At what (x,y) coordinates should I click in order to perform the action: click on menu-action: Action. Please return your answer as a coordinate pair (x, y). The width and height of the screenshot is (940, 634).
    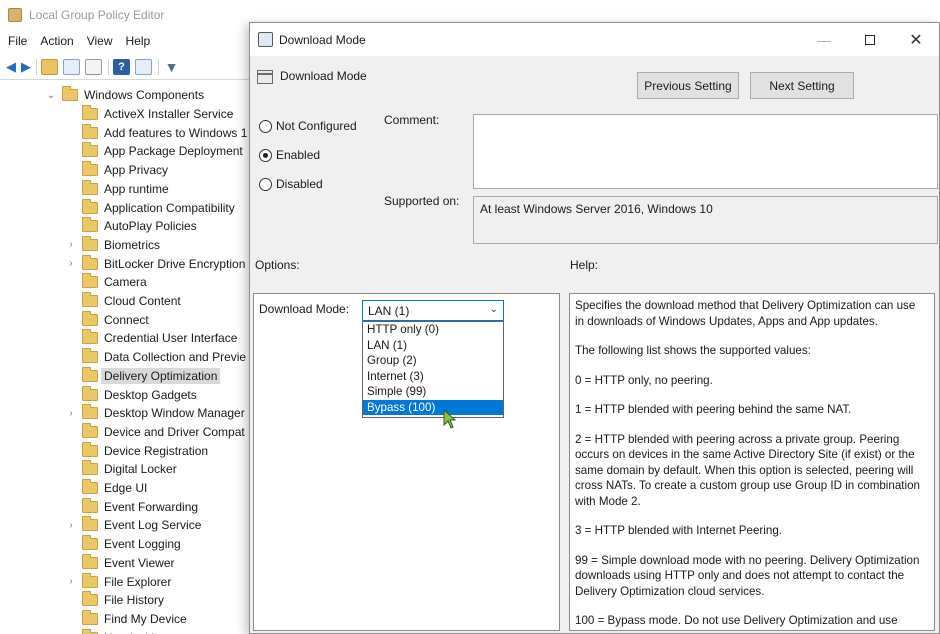
    Looking at the image, I should click on (56, 41).